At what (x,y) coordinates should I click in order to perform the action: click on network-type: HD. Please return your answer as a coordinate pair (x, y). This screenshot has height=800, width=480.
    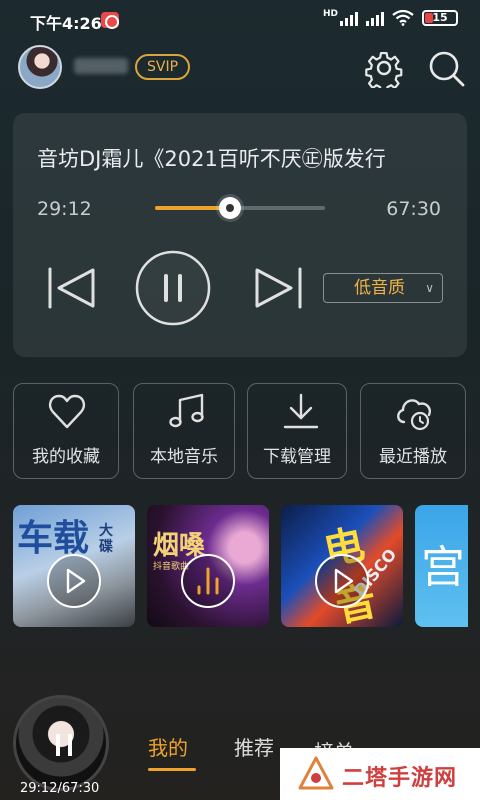
    Looking at the image, I should click on (330, 14).